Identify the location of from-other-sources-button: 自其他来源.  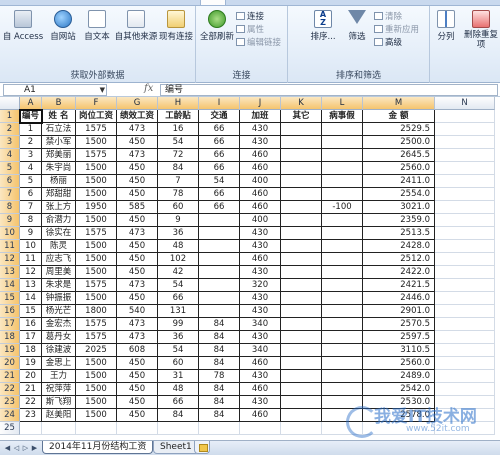
(136, 26).